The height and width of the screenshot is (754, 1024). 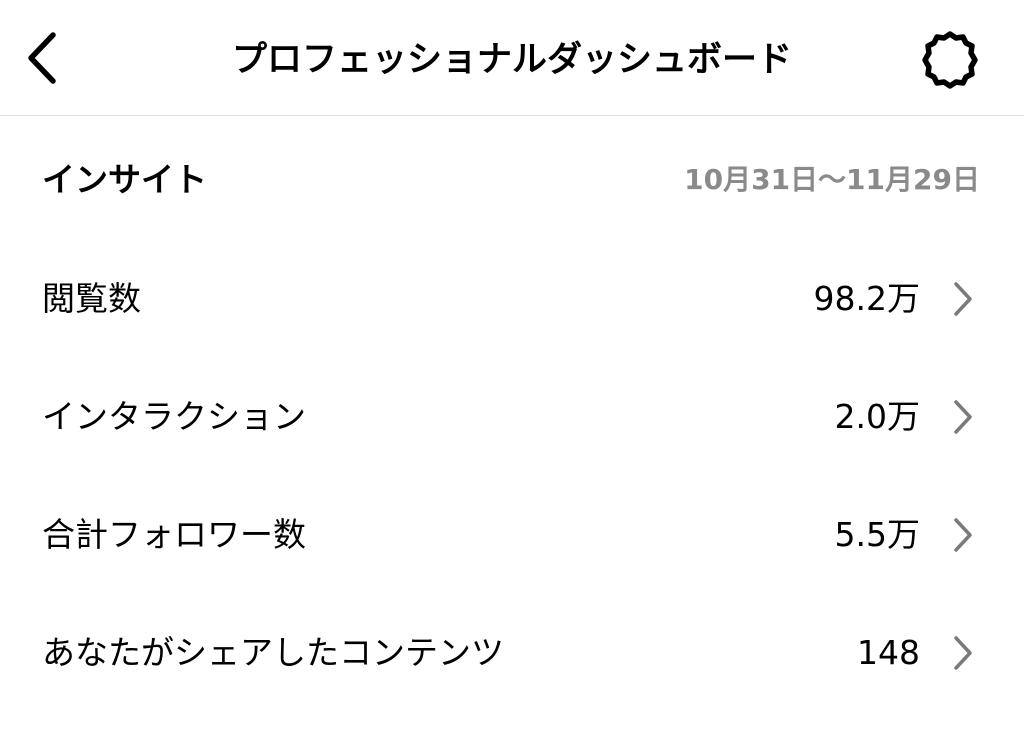 What do you see at coordinates (174, 416) in the screenshot?
I see `row-label: インタラクション` at bounding box center [174, 416].